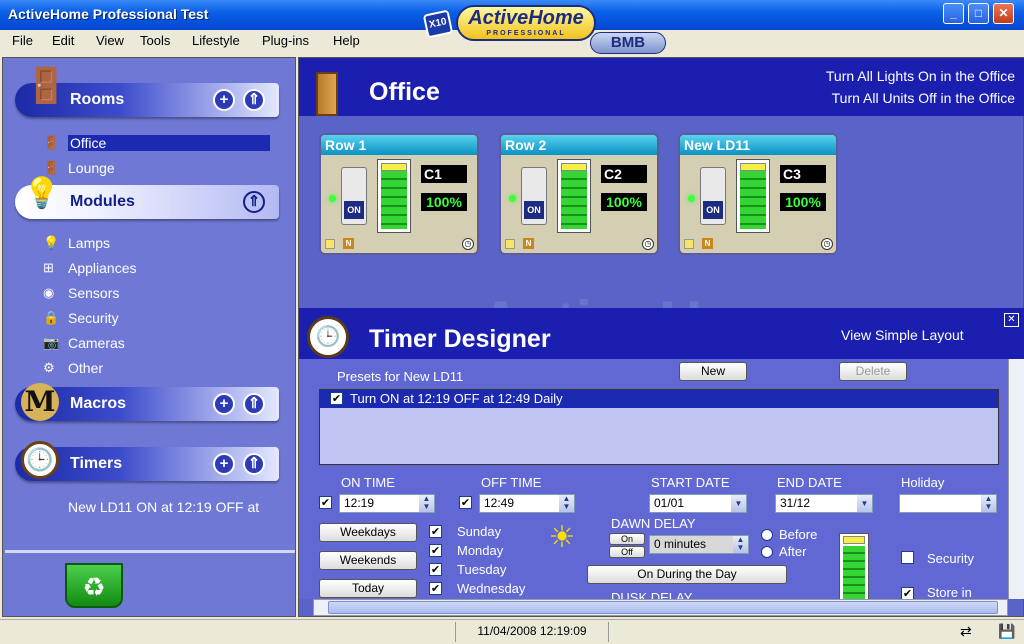  Describe the element at coordinates (767, 535) in the screenshot. I see `before-radio` at that location.